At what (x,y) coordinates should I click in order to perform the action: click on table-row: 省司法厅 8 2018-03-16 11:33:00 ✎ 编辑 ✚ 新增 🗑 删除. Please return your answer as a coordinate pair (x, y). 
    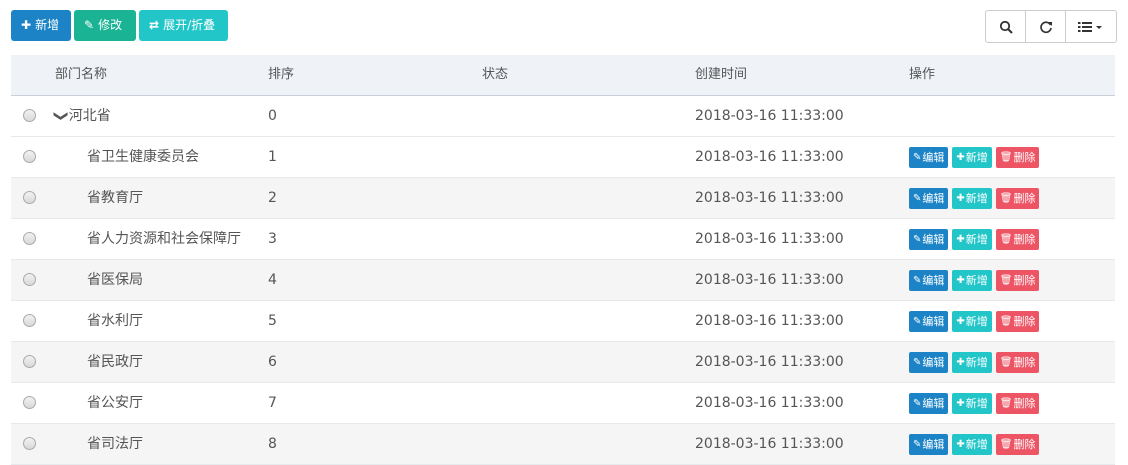
    Looking at the image, I should click on (563, 444).